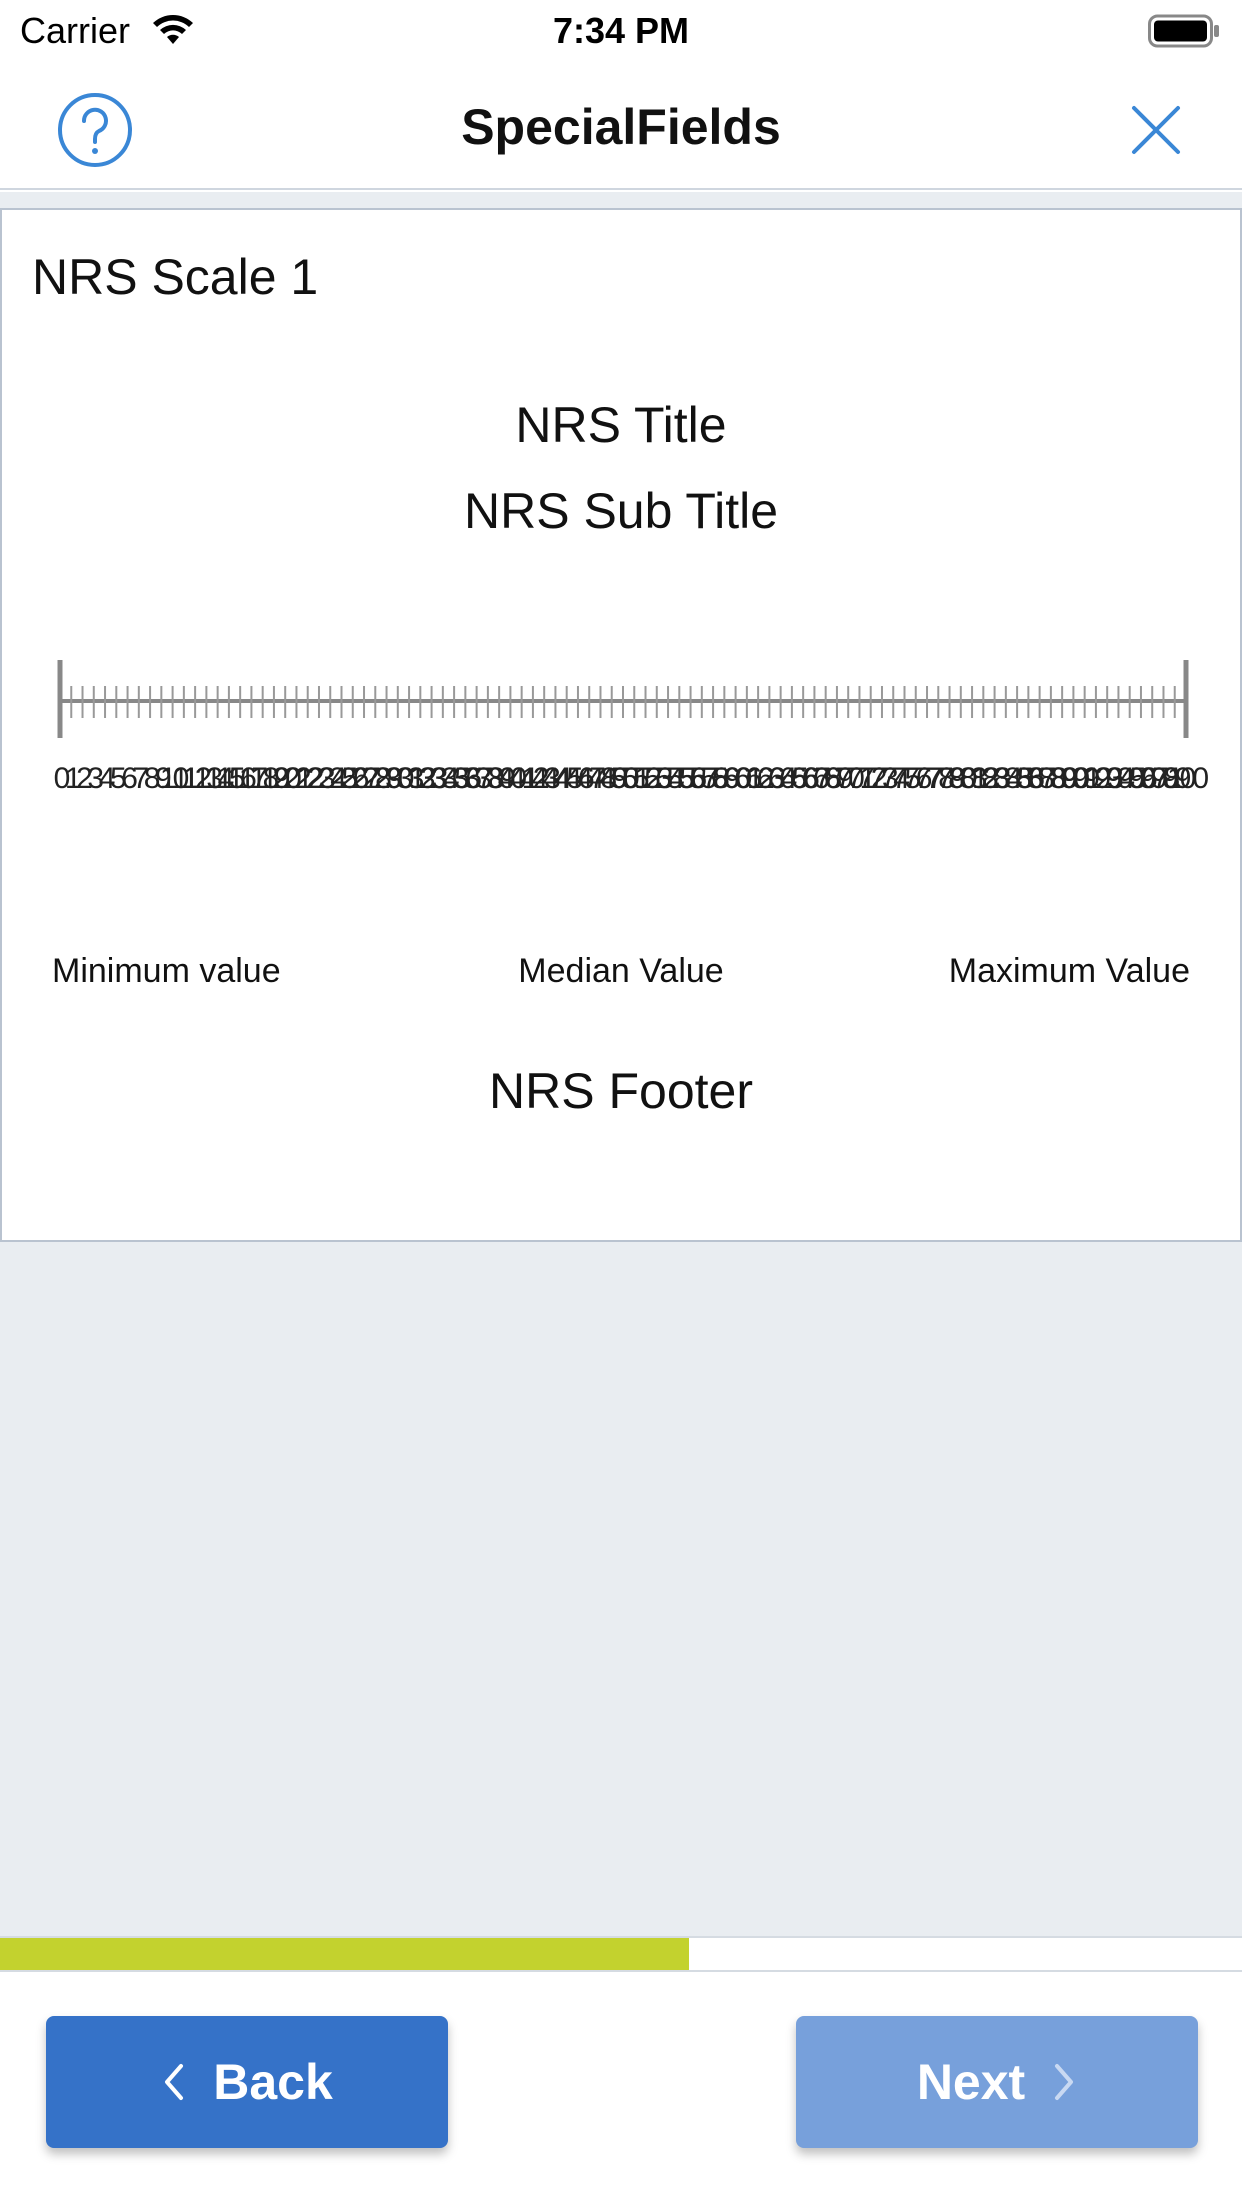 The image size is (1242, 2208). I want to click on back-button-label: Back, so click(273, 2082).